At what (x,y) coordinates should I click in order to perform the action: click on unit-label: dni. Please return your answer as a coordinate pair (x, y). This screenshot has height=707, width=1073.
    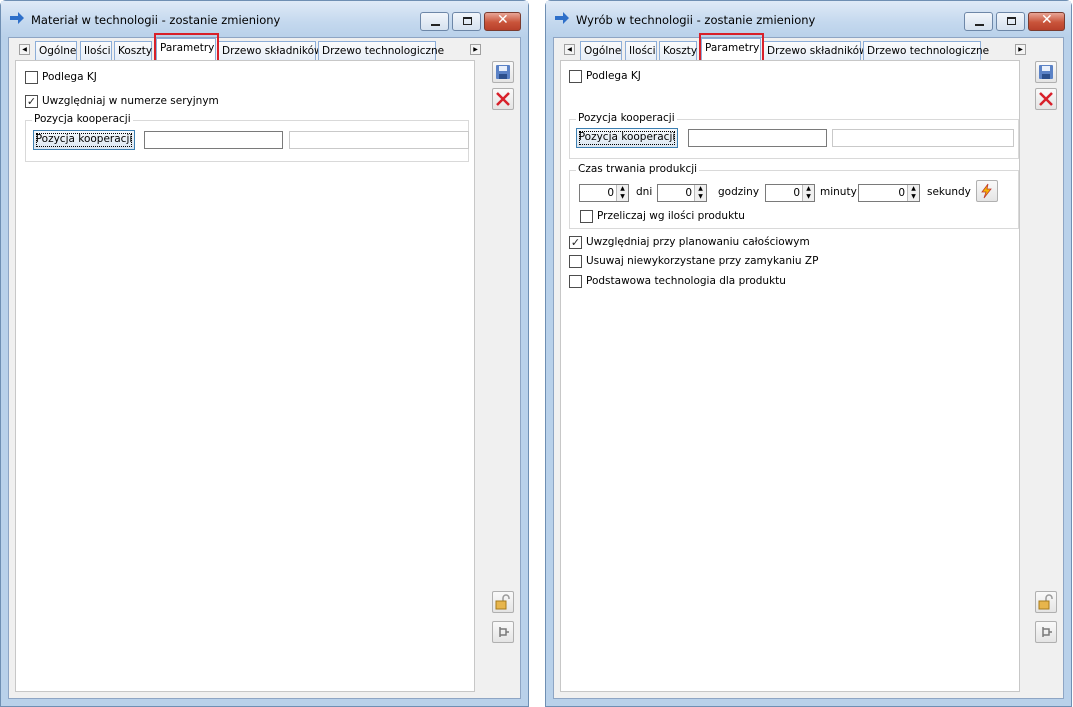
    Looking at the image, I should click on (644, 192).